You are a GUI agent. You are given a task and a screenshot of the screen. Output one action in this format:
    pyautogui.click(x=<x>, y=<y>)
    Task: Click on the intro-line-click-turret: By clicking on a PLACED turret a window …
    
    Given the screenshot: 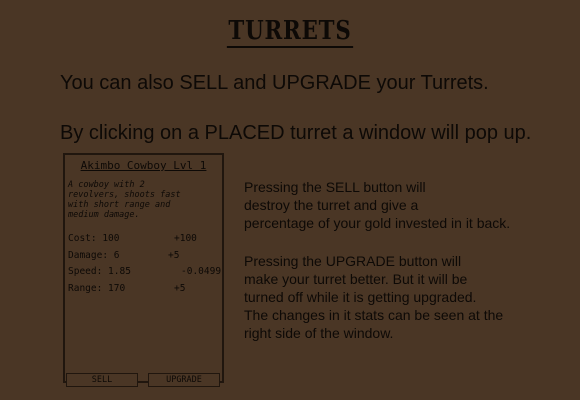 What is the action you would take?
    pyautogui.click(x=296, y=133)
    